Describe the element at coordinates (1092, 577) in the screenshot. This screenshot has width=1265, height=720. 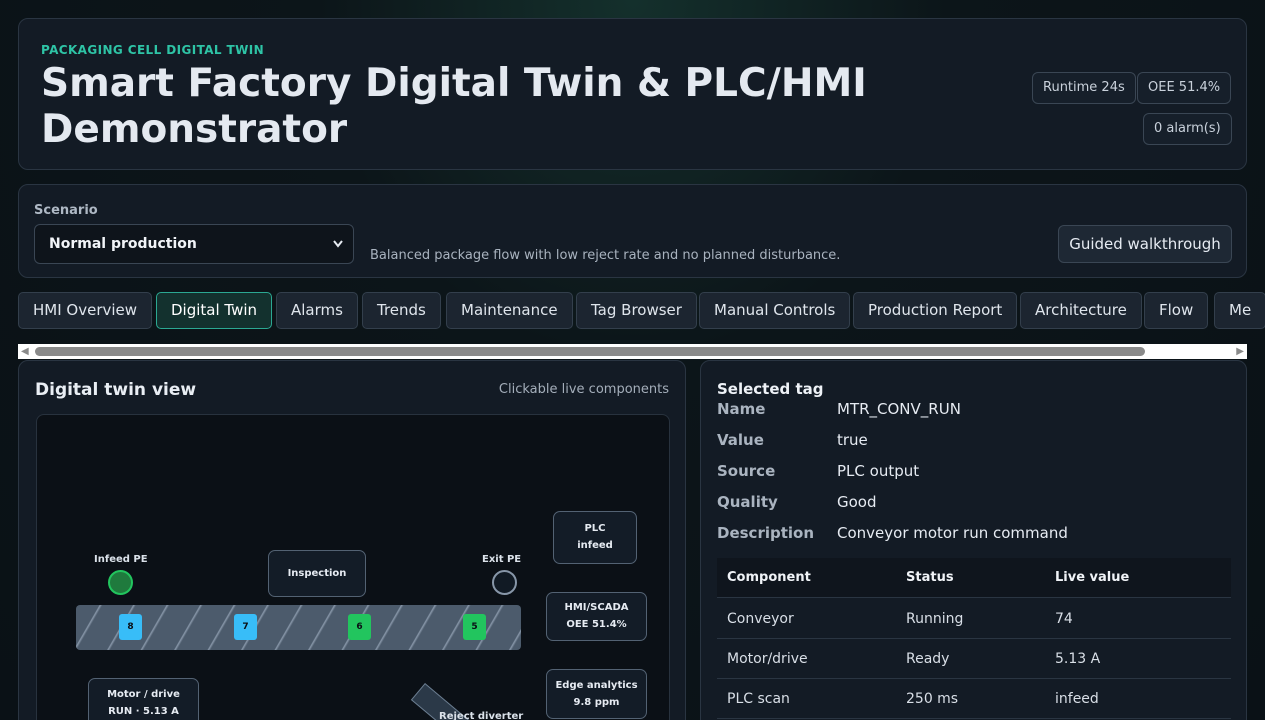
I see `column-header-live-value: Live value` at that location.